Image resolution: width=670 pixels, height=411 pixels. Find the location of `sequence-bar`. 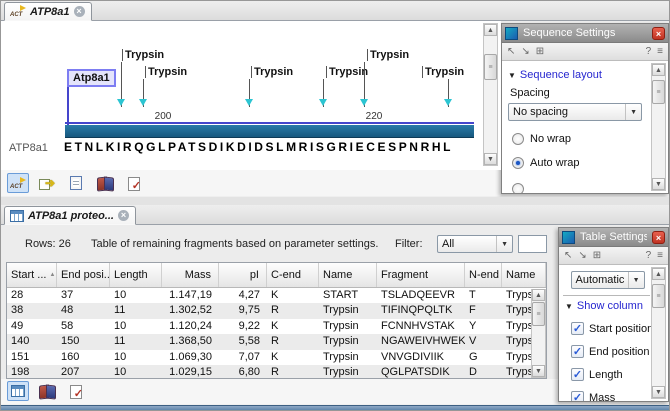

sequence-bar is located at coordinates (269, 131).